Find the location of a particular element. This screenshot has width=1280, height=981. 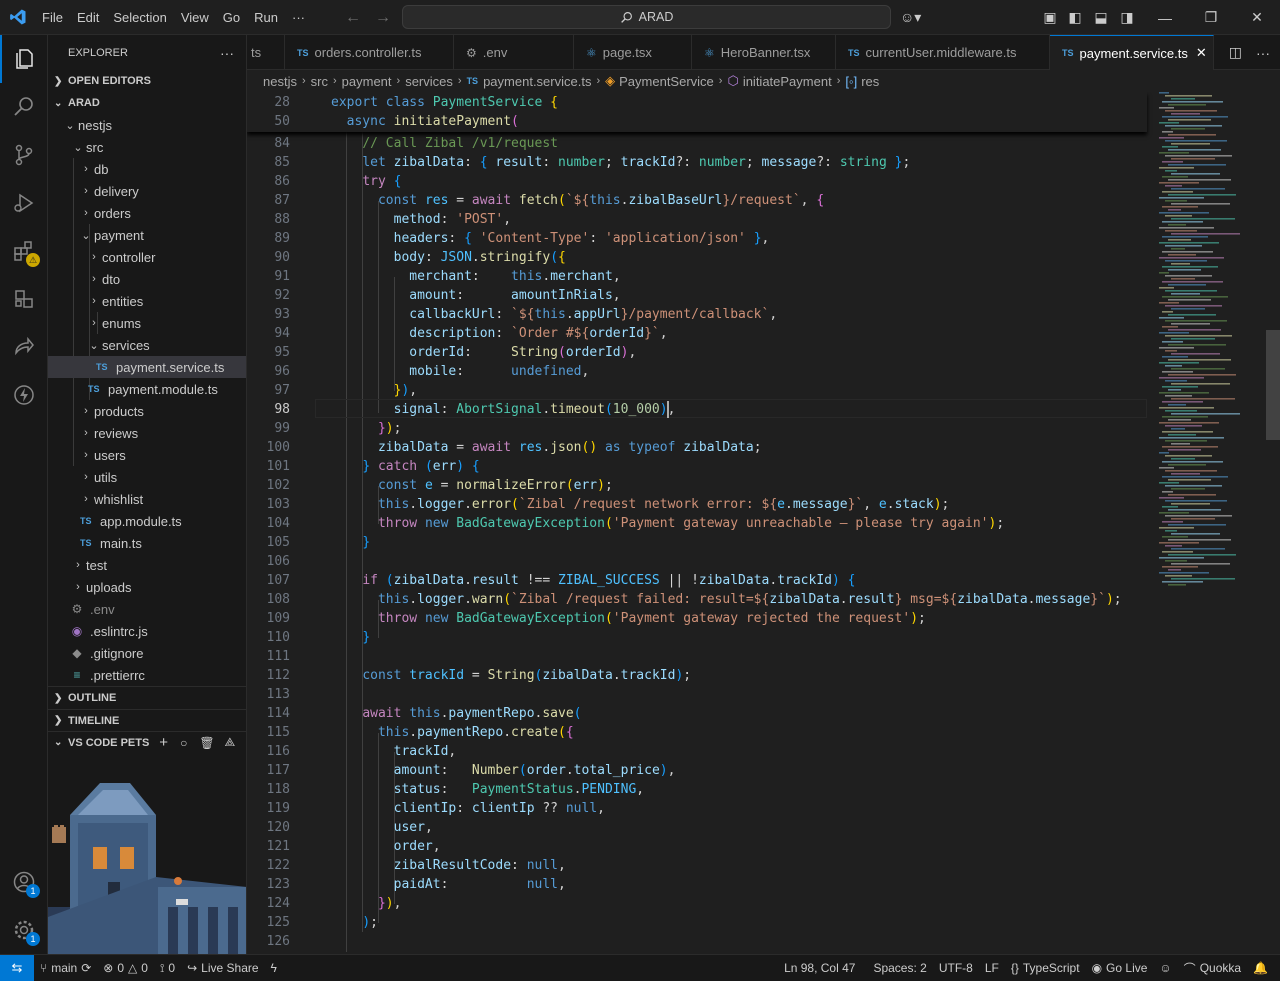

code-line: 113 is located at coordinates (697, 694).